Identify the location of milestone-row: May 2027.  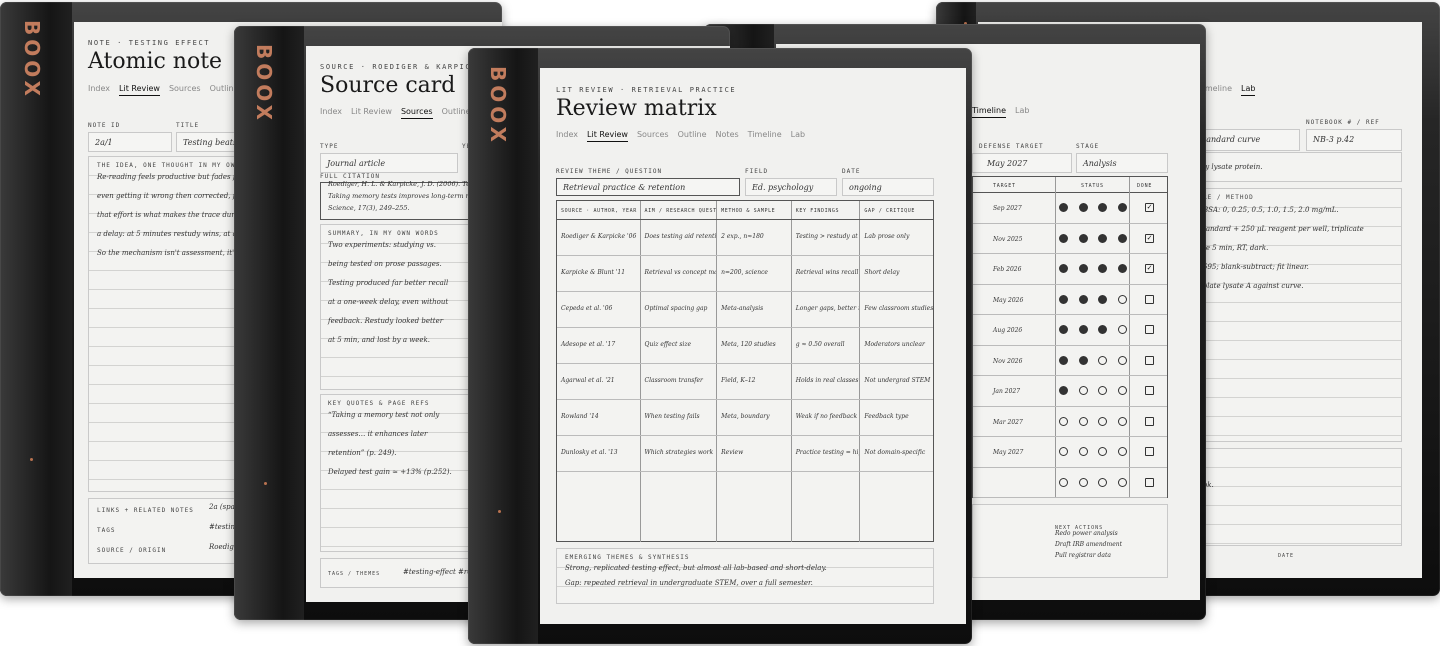
(1070, 452).